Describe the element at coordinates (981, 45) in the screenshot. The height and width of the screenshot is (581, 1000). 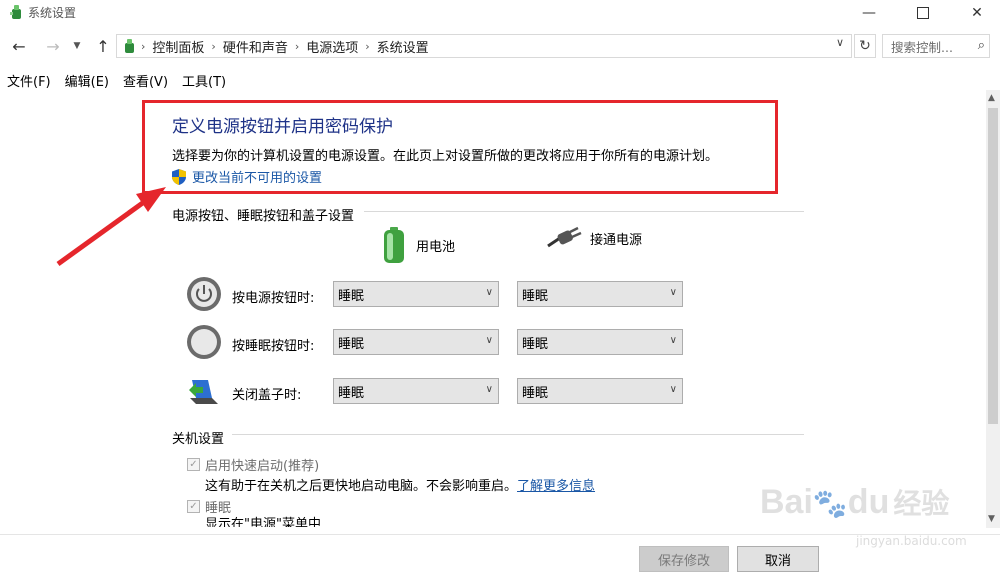
I see `search-icon: ⌕` at that location.